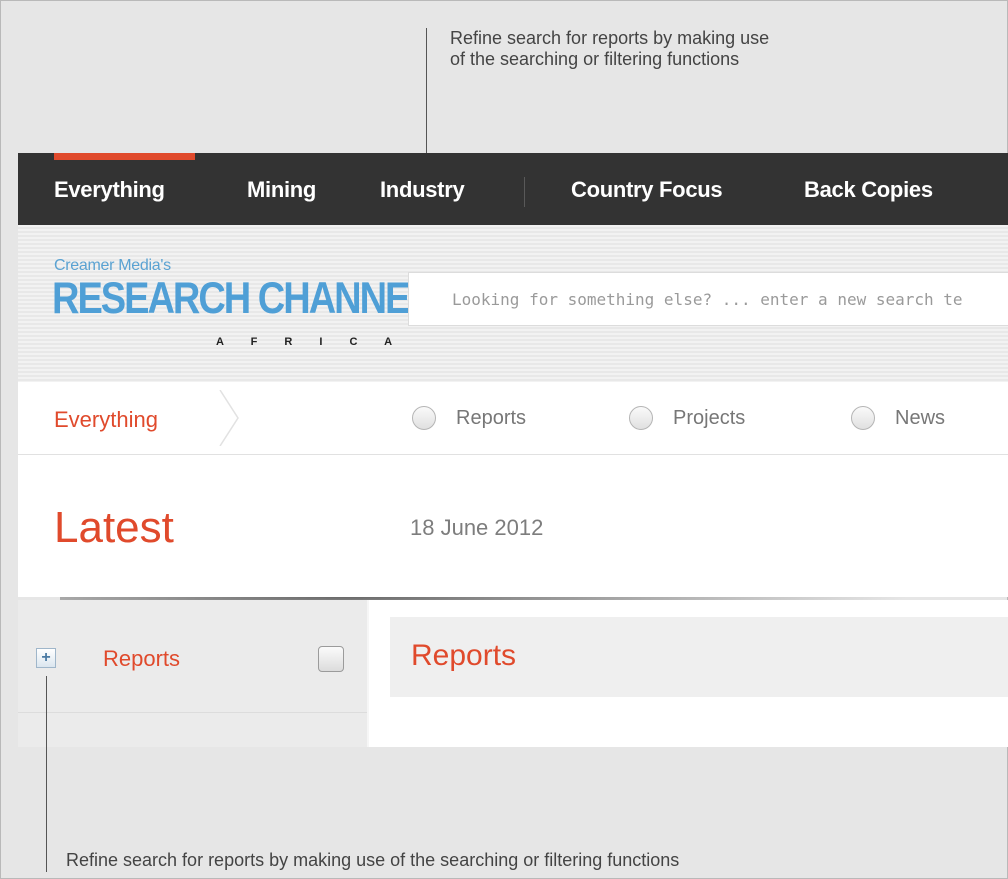  Describe the element at coordinates (46, 658) in the screenshot. I see `expand-plus-icon: +` at that location.